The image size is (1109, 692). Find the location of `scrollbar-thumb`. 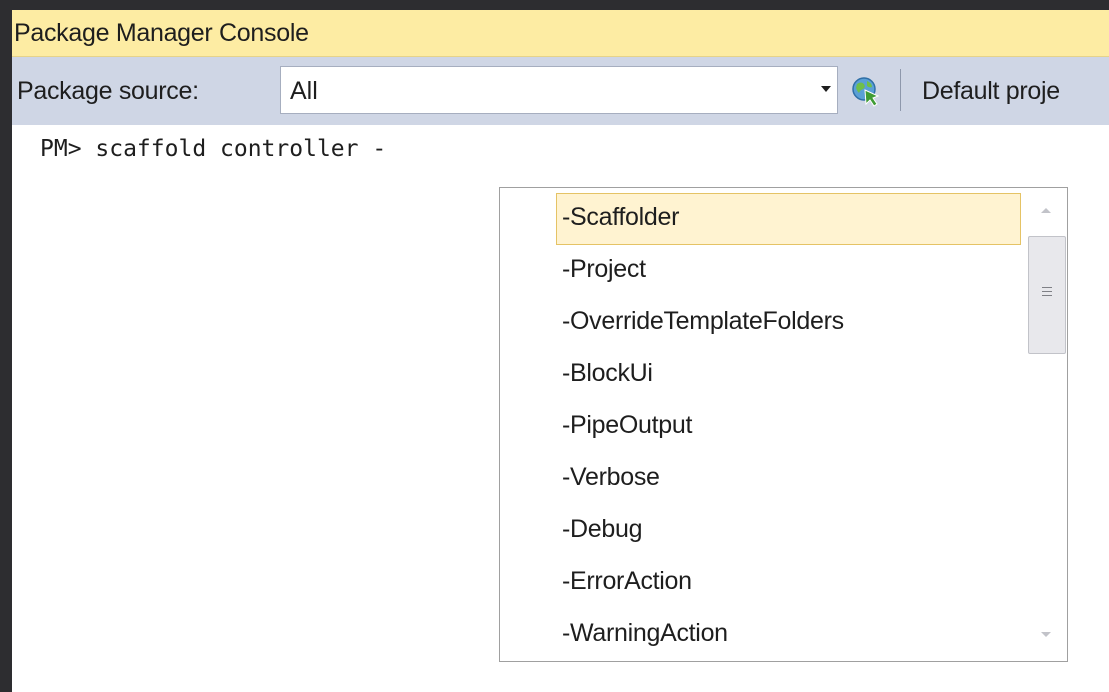

scrollbar-thumb is located at coordinates (1047, 295).